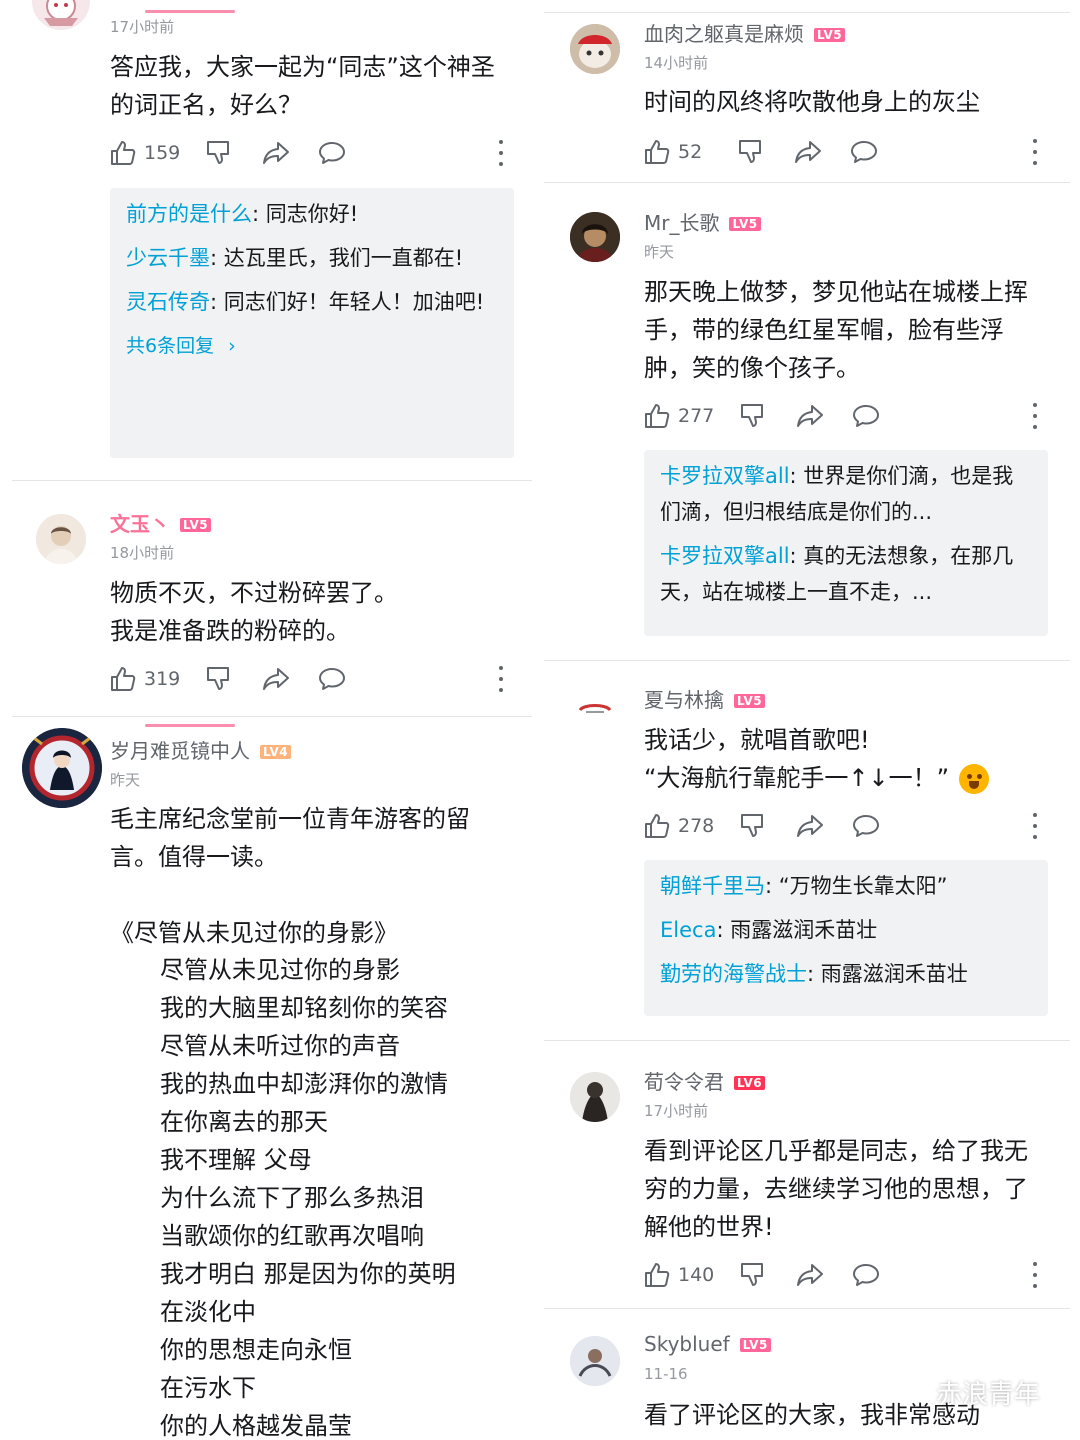 The width and height of the screenshot is (1080, 1440). I want to click on comment-time: 18小时前, so click(142, 553).